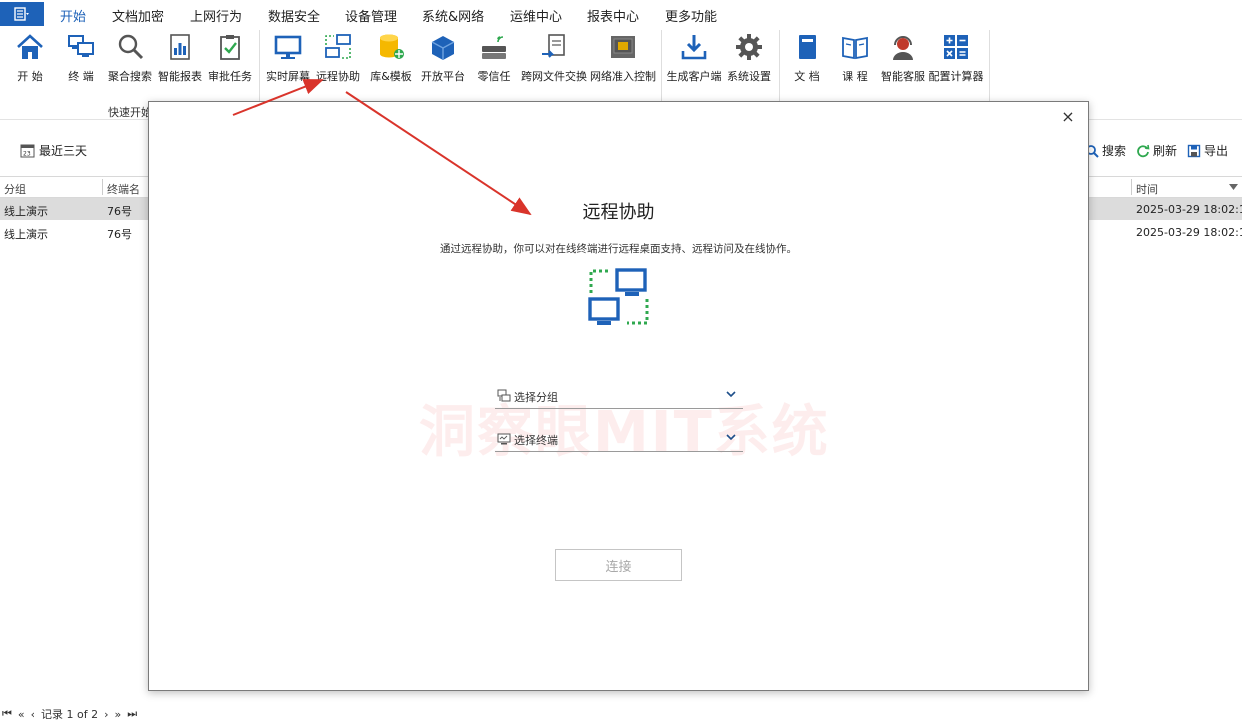 The image size is (1242, 723). Describe the element at coordinates (1113, 151) in the screenshot. I see `search-label: 搜索` at that location.